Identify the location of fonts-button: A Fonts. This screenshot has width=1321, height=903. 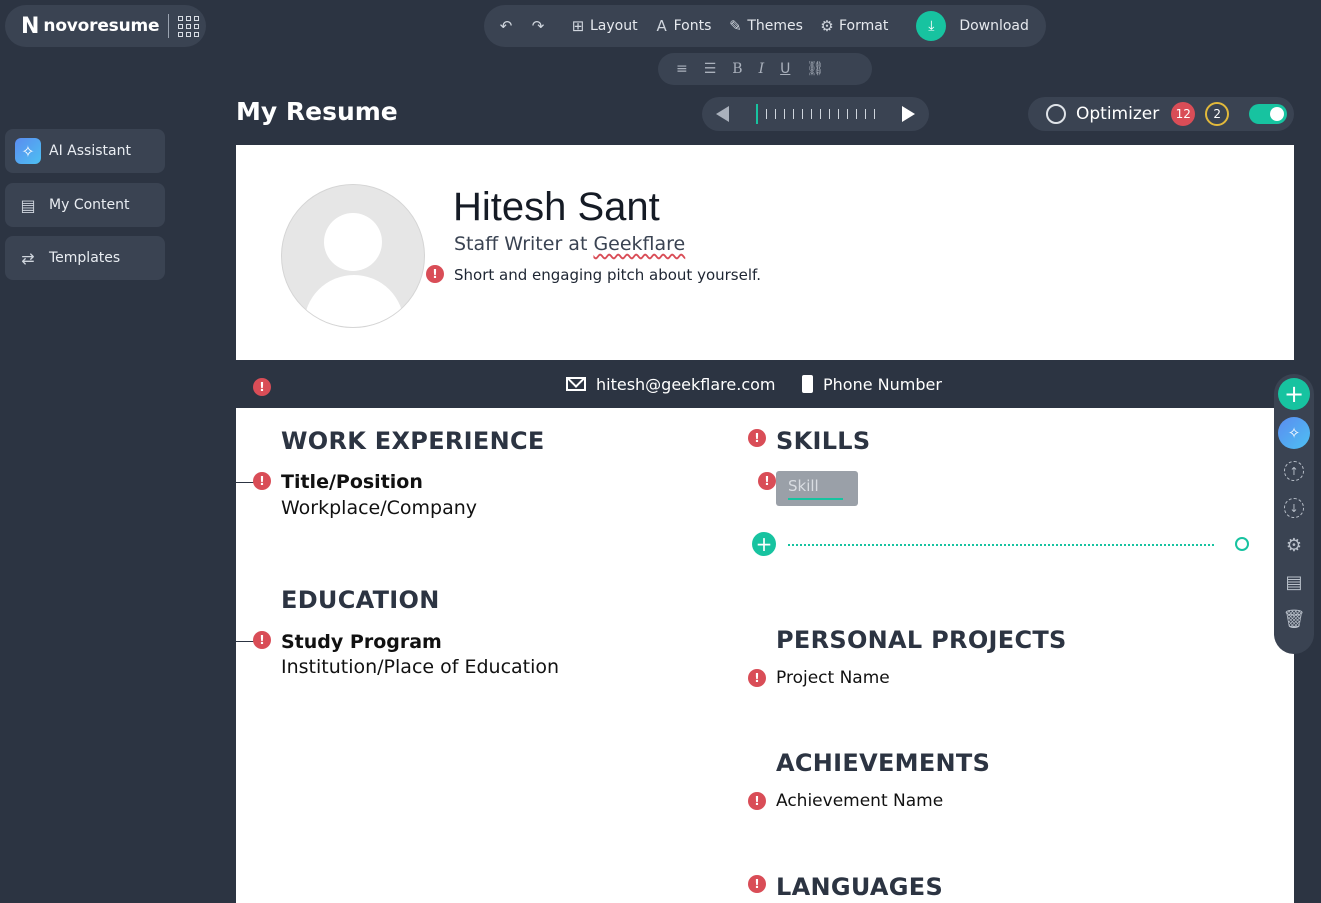
(683, 26).